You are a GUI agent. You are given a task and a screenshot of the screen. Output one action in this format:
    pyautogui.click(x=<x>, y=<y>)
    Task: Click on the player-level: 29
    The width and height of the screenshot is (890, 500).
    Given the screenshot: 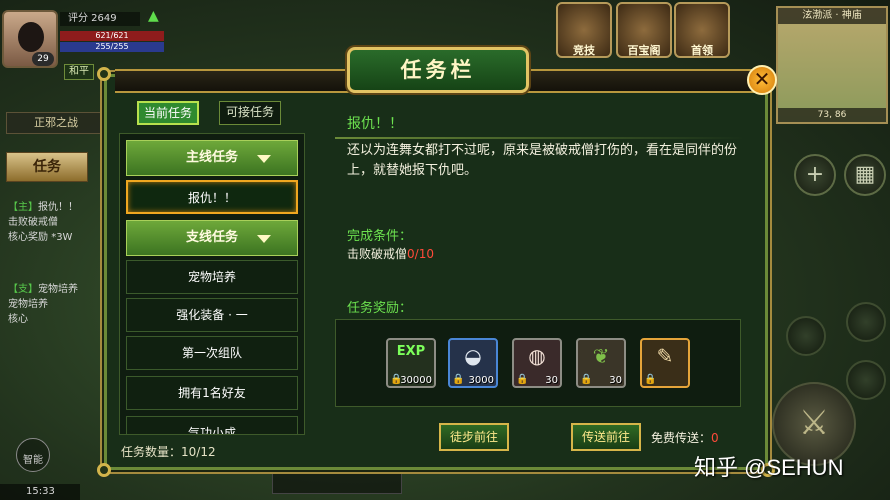 What is the action you would take?
    pyautogui.click(x=43, y=59)
    